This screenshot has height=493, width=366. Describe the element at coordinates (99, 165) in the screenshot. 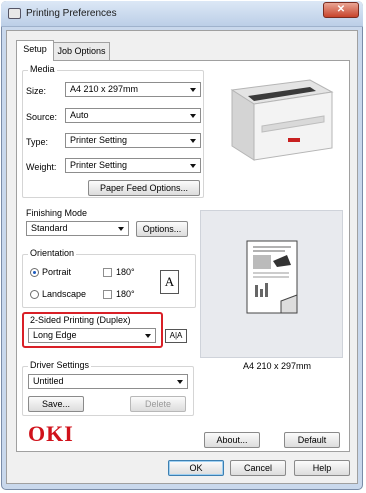

I see `weight-value: Printer Setting` at that location.